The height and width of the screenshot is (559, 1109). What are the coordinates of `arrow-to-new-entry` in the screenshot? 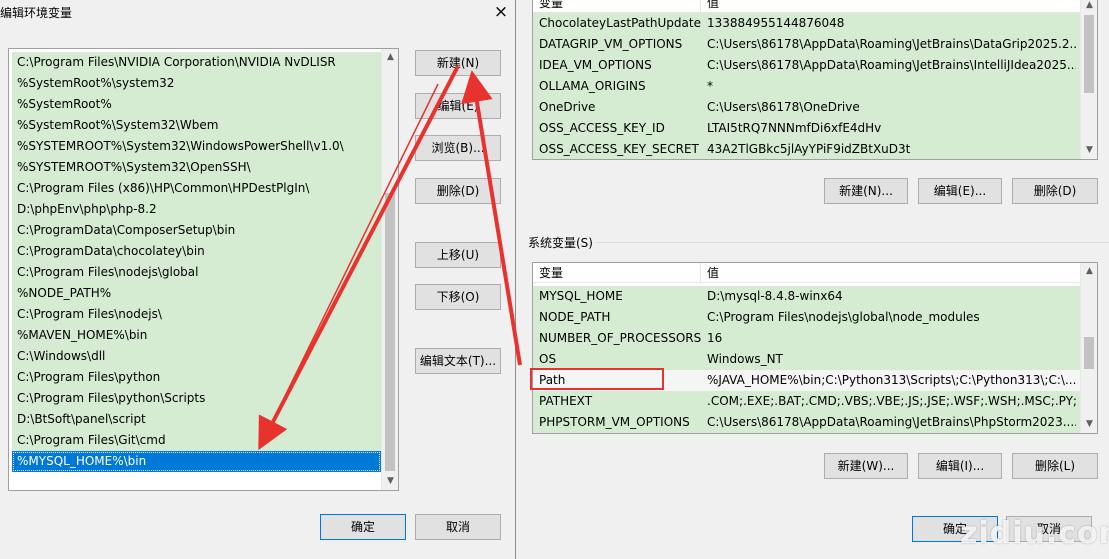 It's located at (359, 258).